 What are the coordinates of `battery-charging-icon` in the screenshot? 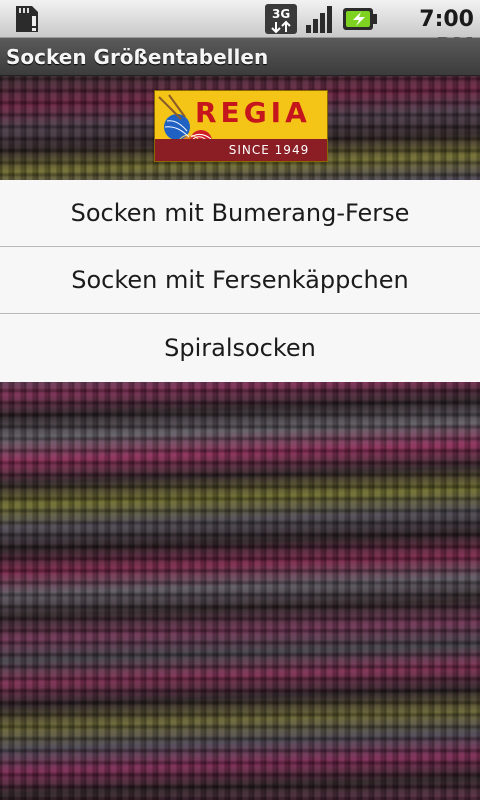 It's located at (360, 19).